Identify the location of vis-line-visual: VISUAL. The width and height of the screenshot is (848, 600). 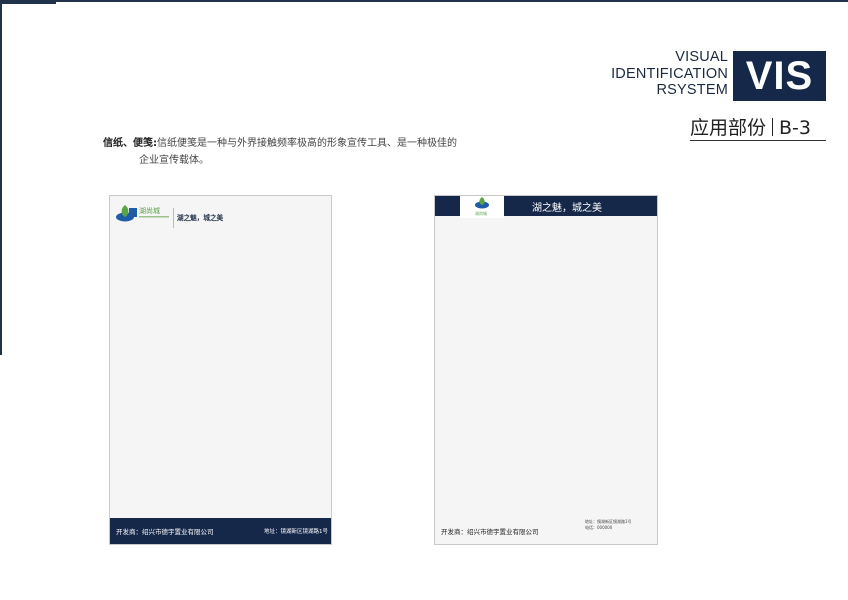
(701, 57).